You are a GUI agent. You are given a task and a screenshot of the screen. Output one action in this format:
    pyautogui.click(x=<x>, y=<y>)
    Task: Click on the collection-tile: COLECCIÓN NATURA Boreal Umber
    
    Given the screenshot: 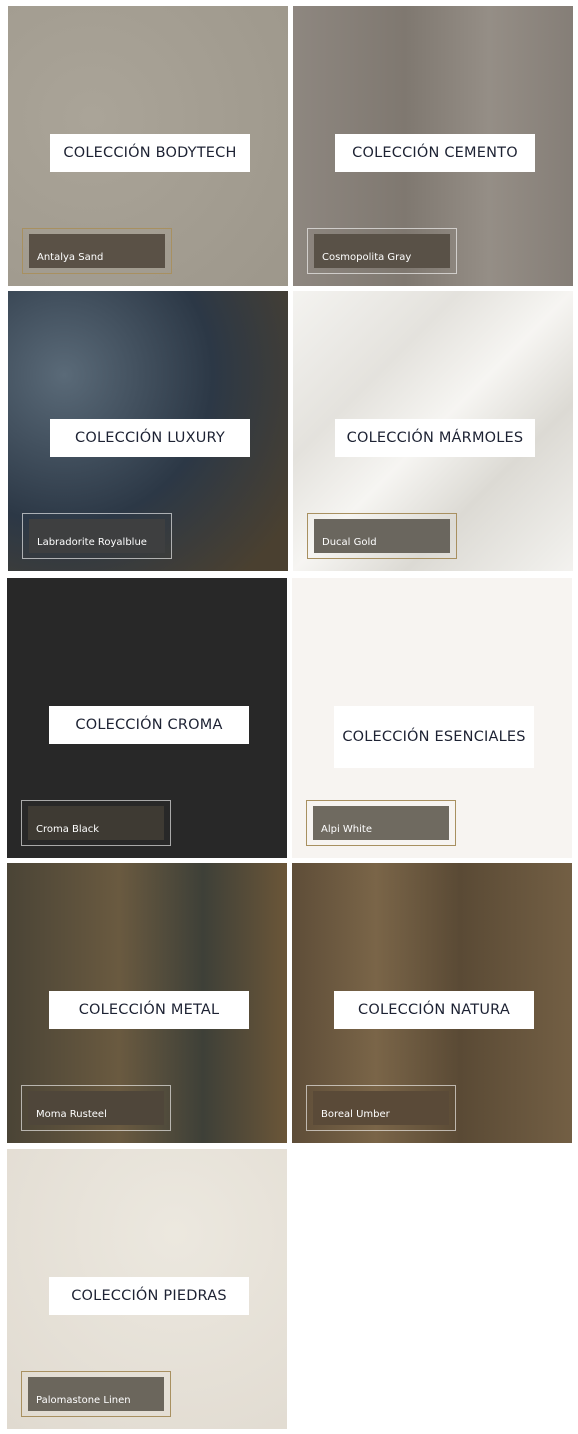 What is the action you would take?
    pyautogui.click(x=432, y=1003)
    